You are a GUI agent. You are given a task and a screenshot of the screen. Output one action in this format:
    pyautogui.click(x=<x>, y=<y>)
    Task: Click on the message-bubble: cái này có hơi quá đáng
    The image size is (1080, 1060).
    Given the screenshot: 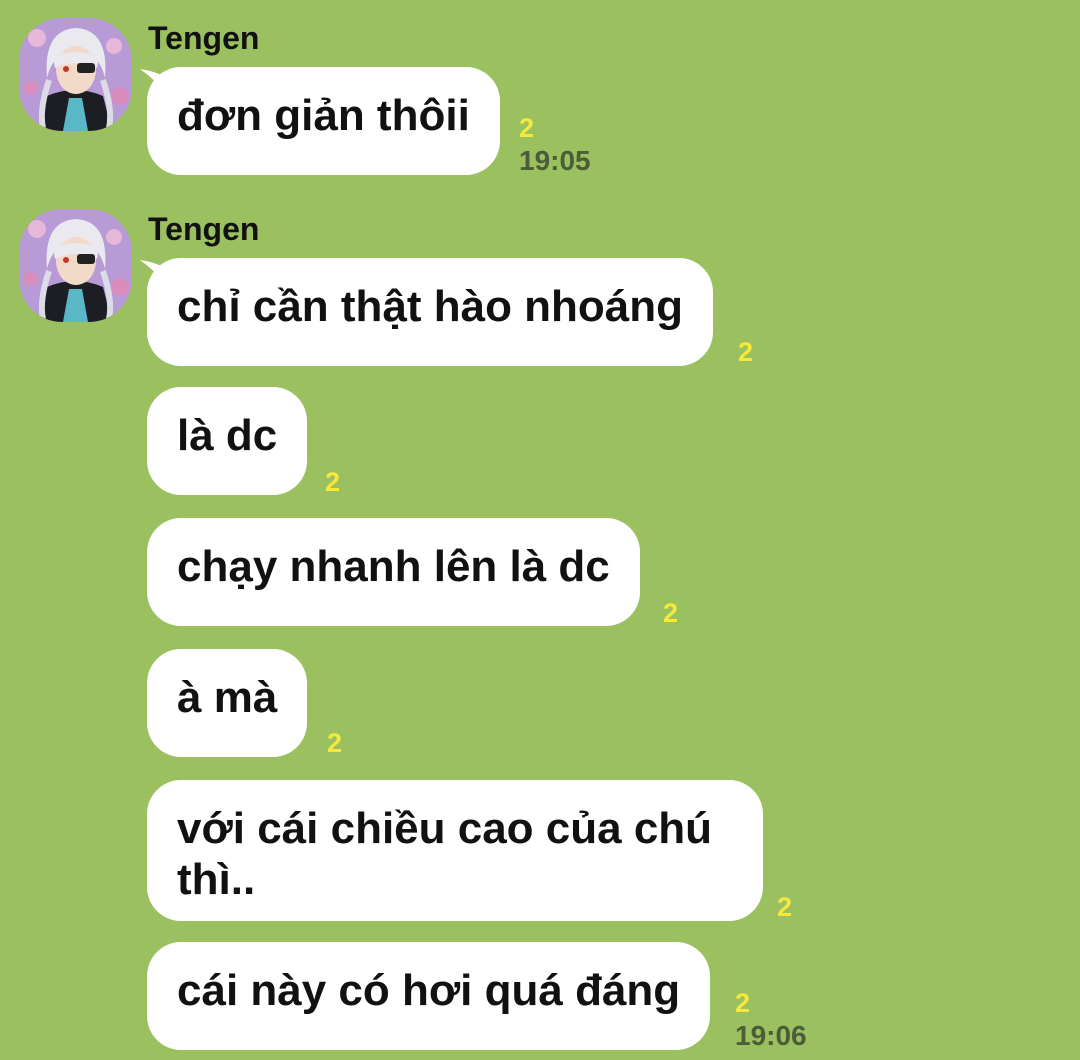 What is the action you would take?
    pyautogui.click(x=429, y=996)
    